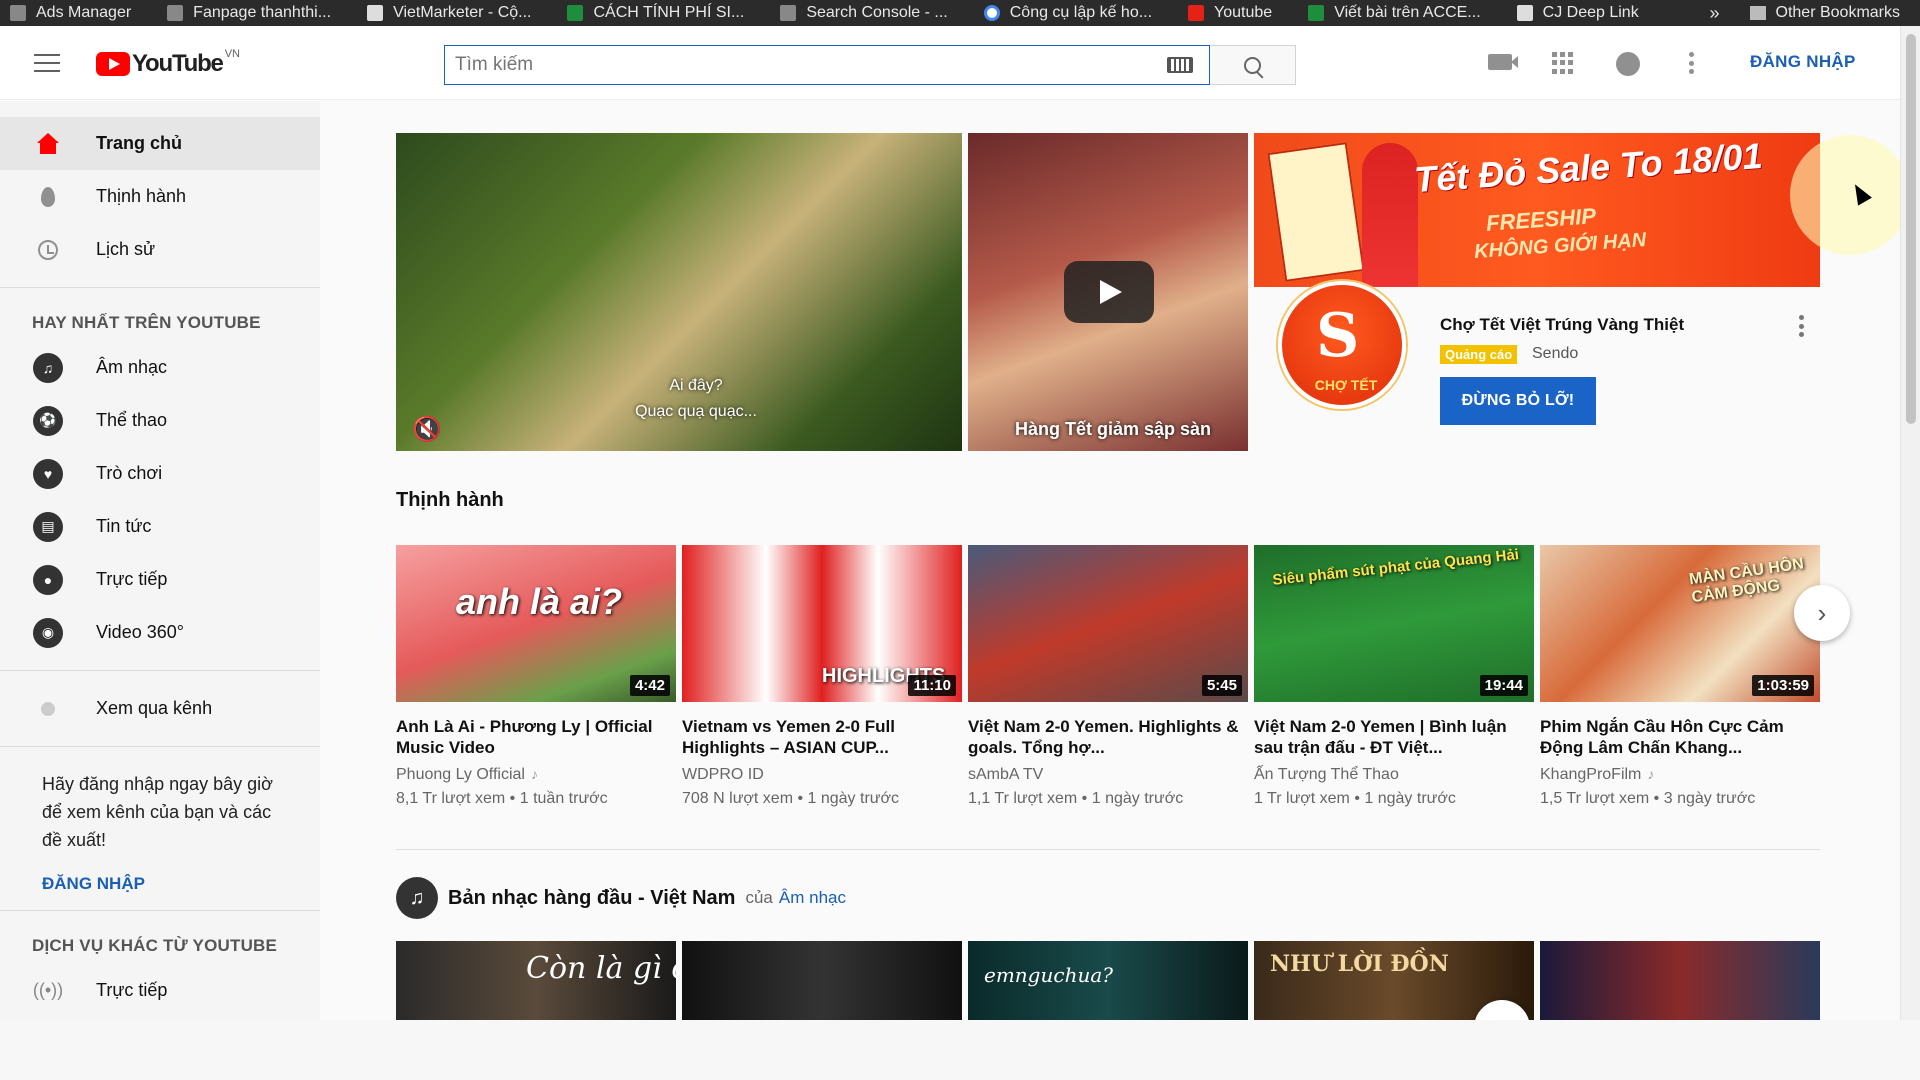 Image resolution: width=1920 pixels, height=1080 pixels. I want to click on promo-video: Hàng Tết giảm sập sàn, so click(1108, 292).